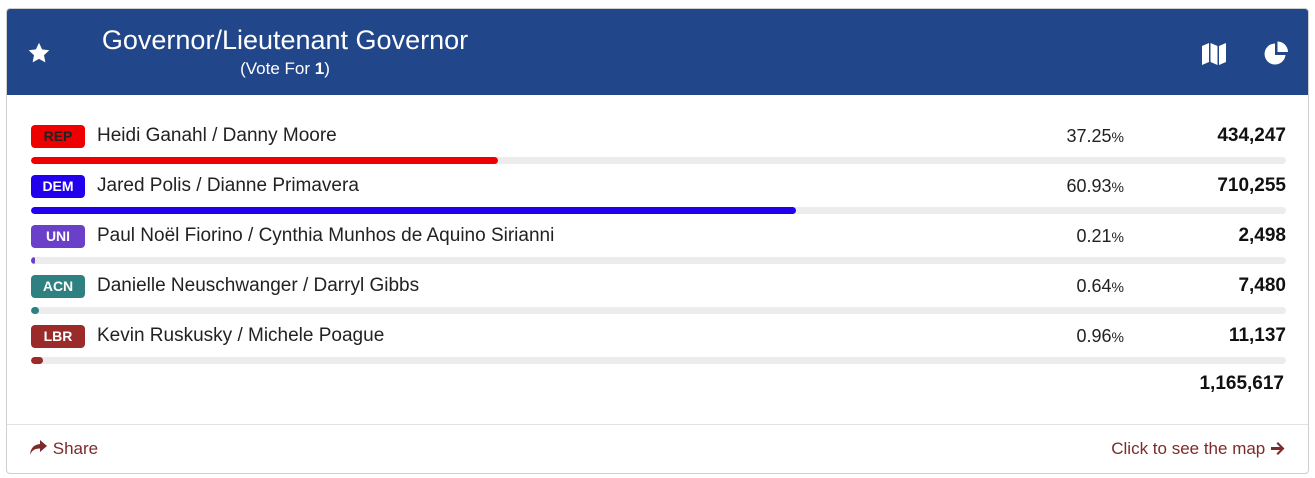  I want to click on vote-for-label: (Vote For 1), so click(285, 69).